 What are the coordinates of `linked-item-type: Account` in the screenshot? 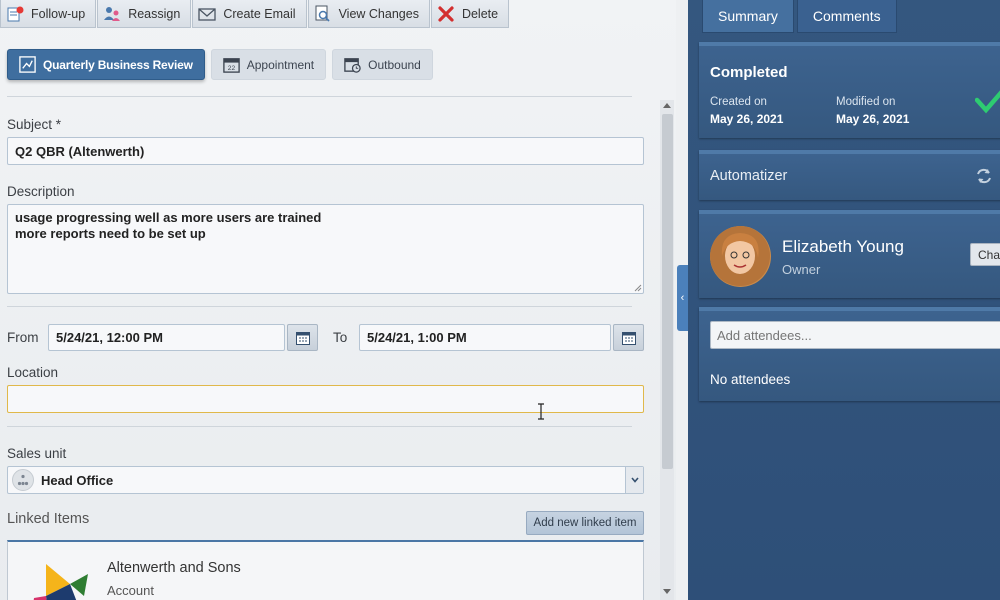 It's located at (130, 590).